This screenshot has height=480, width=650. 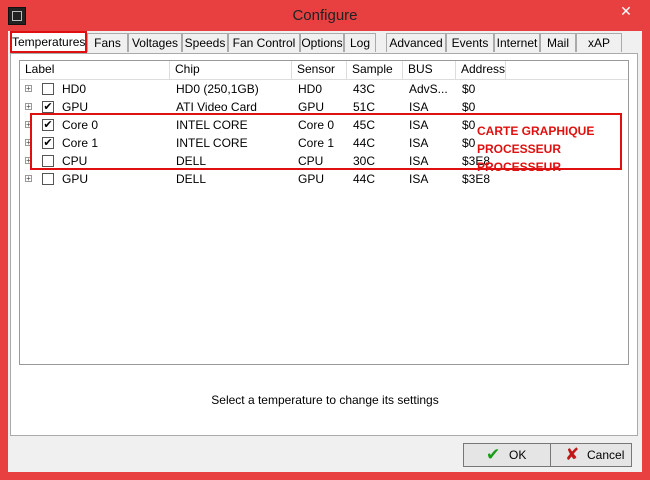 I want to click on column-sample: Sample, so click(x=375, y=70).